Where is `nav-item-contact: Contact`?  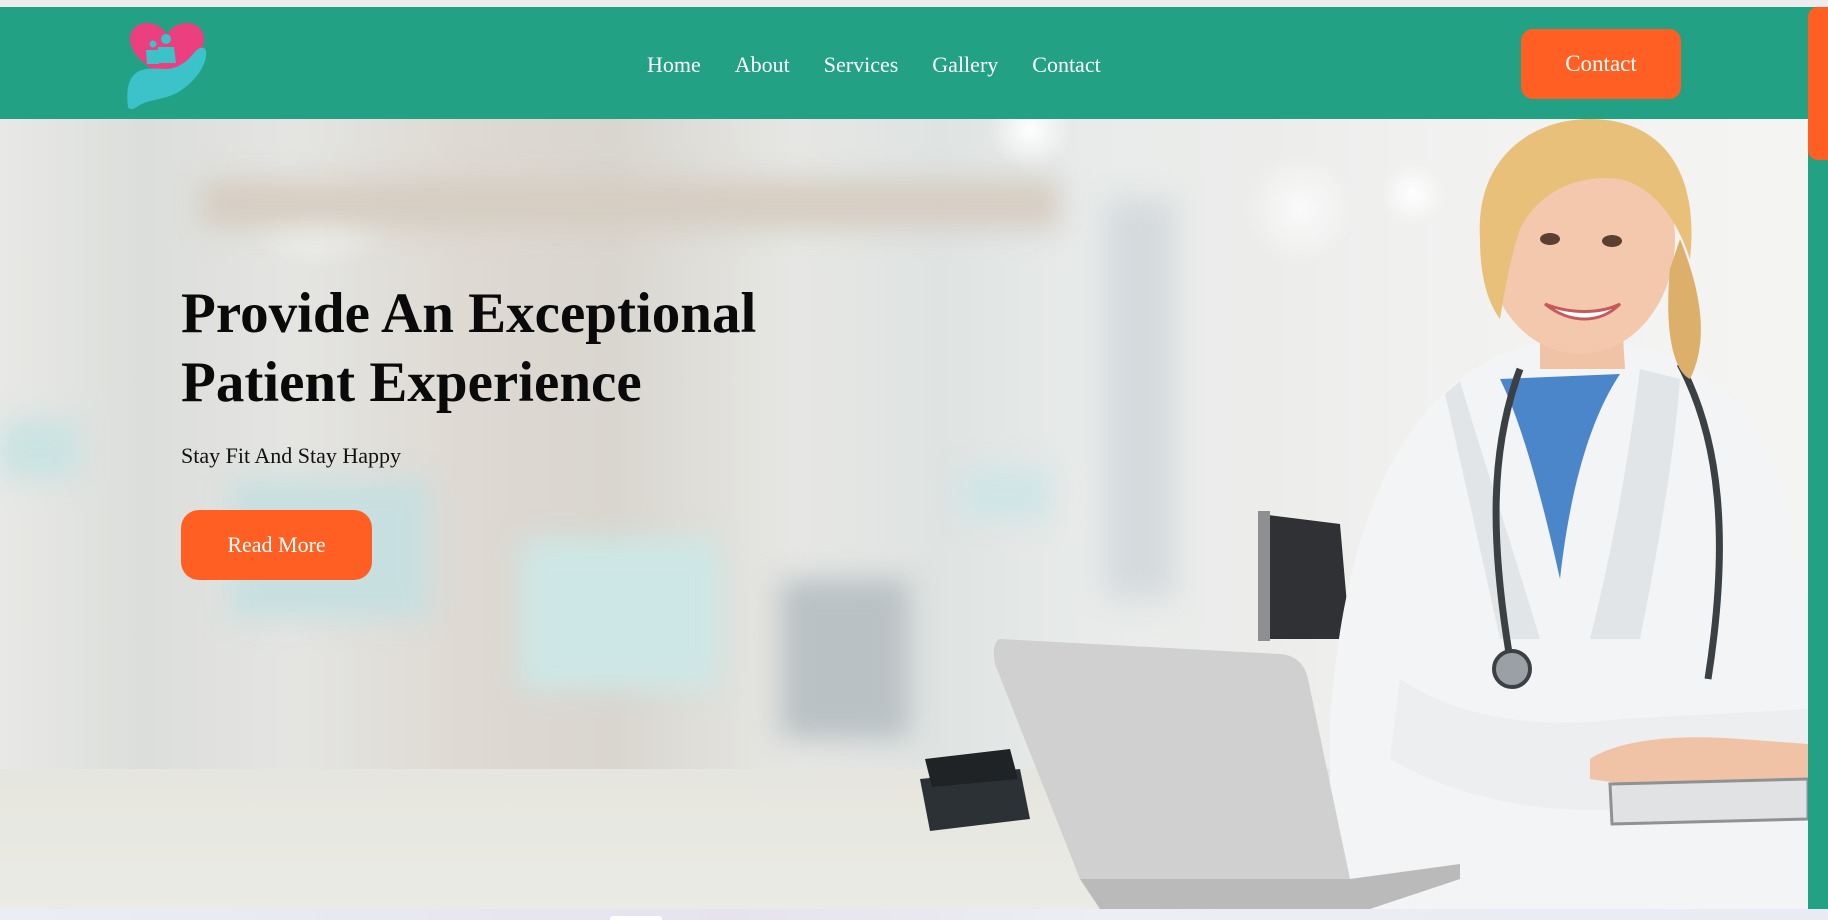 nav-item-contact: Contact is located at coordinates (1066, 65).